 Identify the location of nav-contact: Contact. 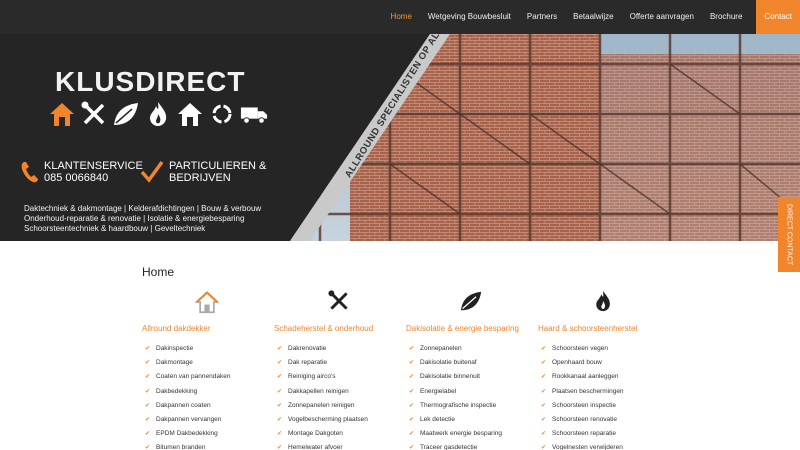
(778, 17).